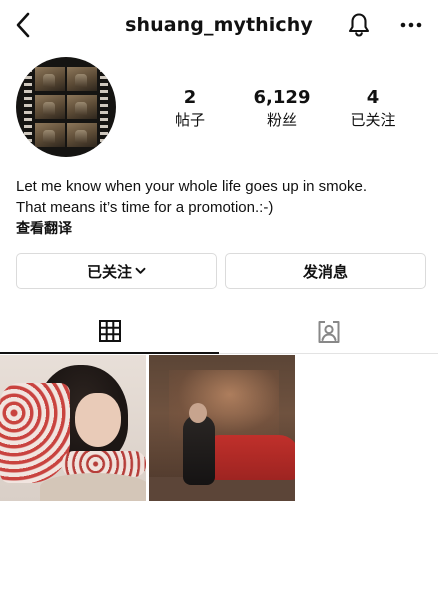  I want to click on message-button-label: 发消息, so click(325, 271).